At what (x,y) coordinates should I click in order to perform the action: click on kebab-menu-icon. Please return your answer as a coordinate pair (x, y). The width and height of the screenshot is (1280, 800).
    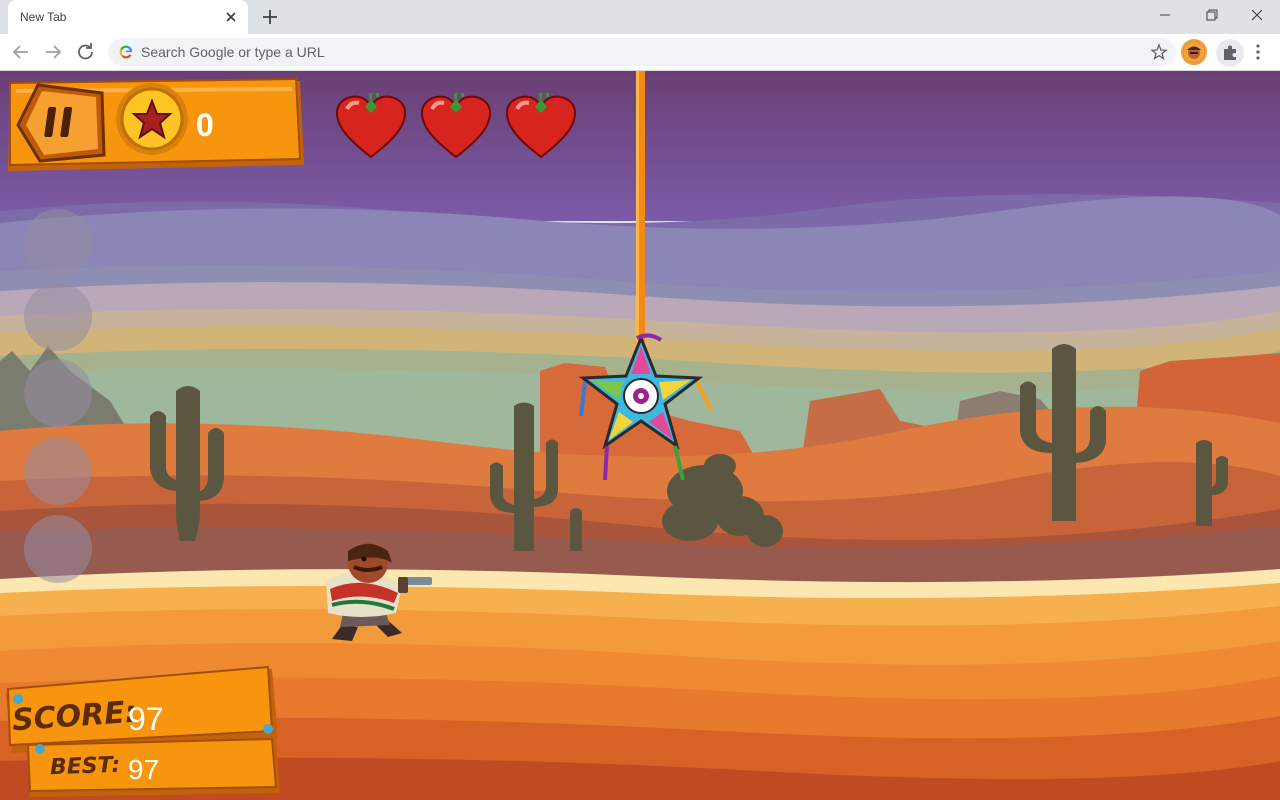
    Looking at the image, I should click on (1258, 52).